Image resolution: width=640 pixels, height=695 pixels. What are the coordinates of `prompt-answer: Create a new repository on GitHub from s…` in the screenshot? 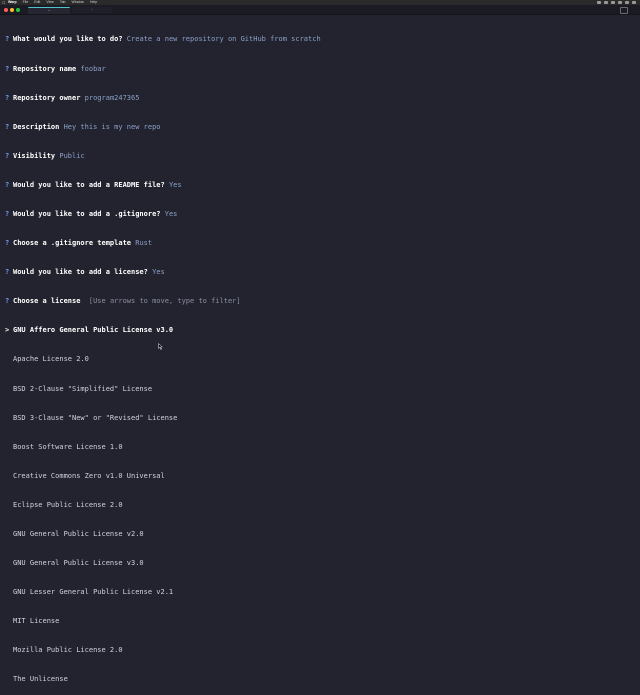 It's located at (223, 39).